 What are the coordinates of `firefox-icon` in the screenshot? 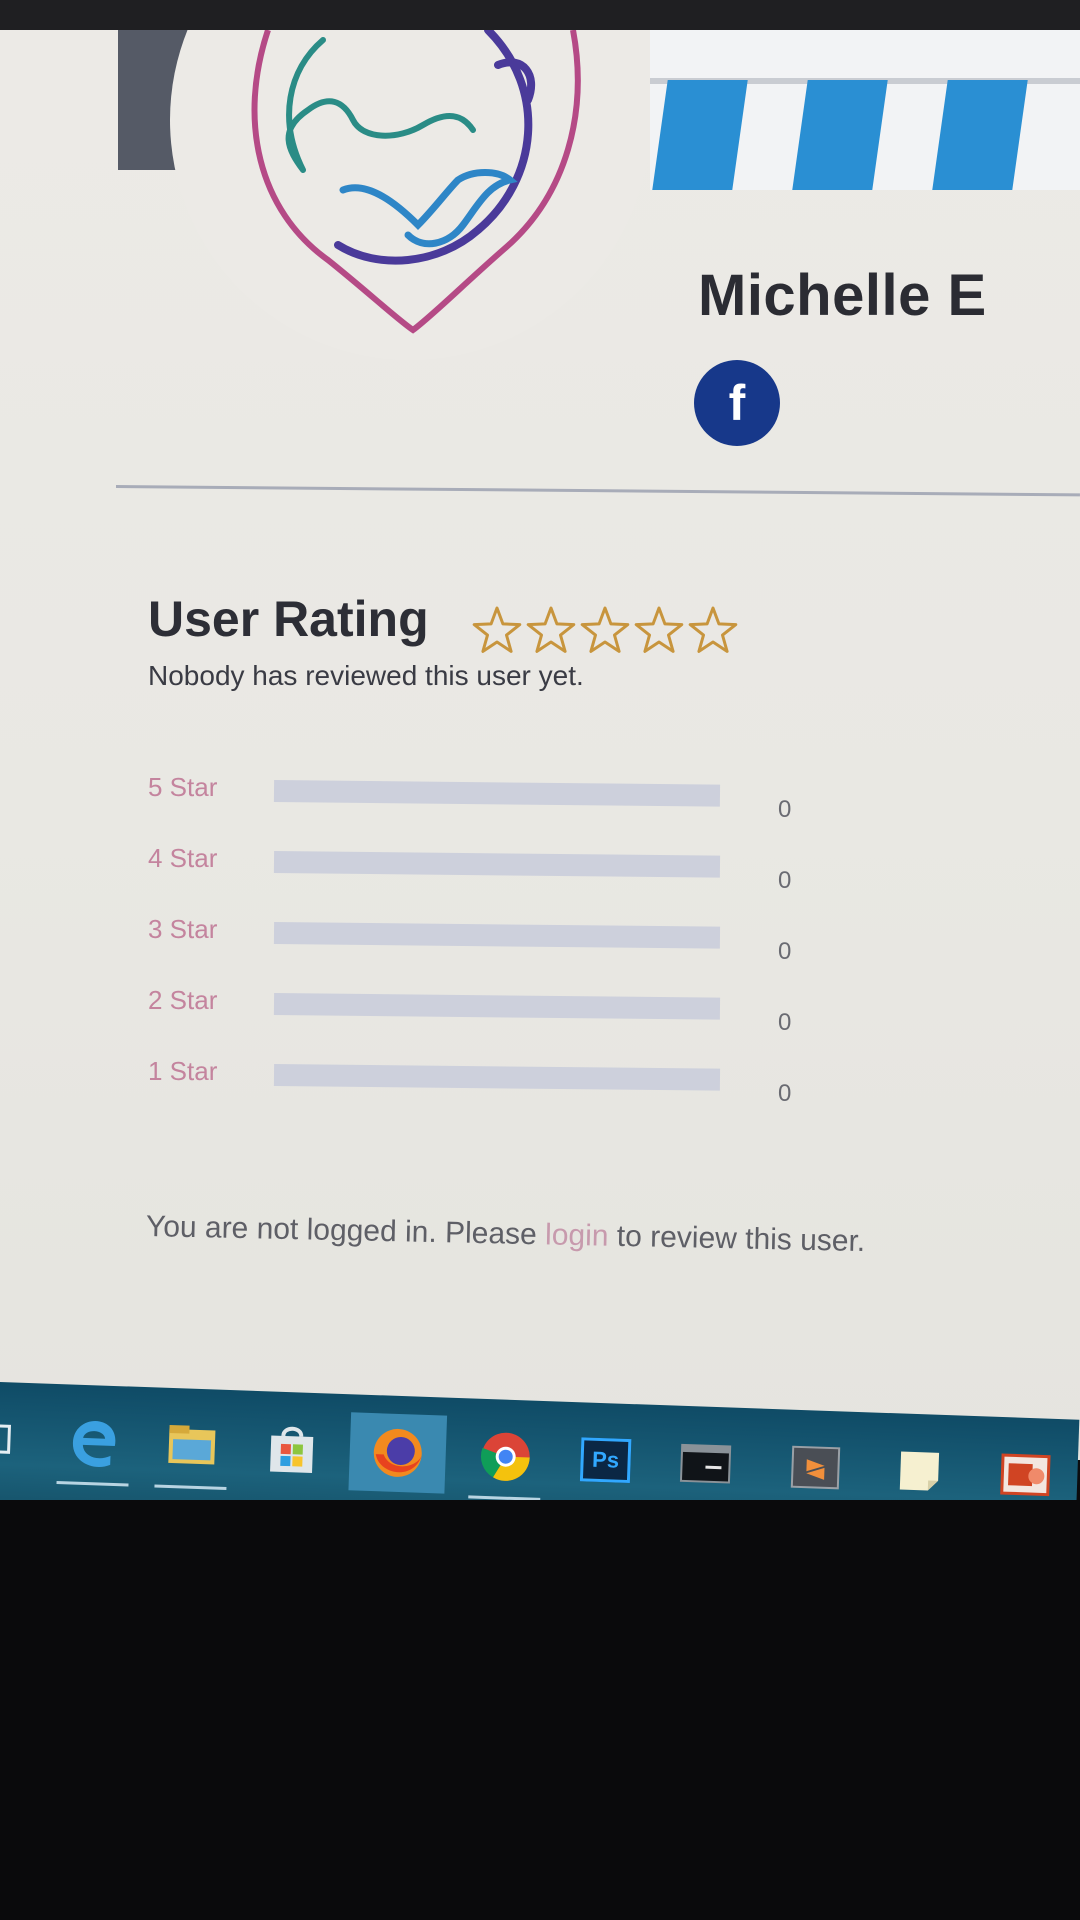 It's located at (398, 1453).